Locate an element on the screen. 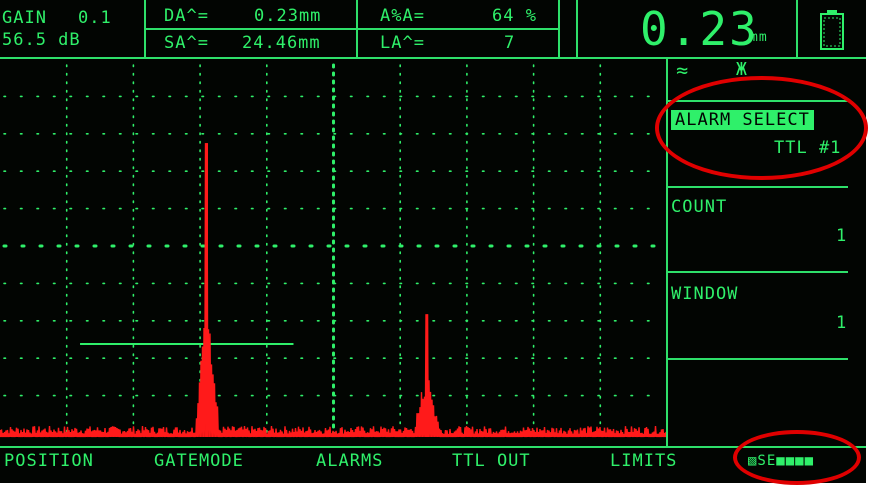 The height and width of the screenshot is (495, 879). battery-panel is located at coordinates (832, 28).